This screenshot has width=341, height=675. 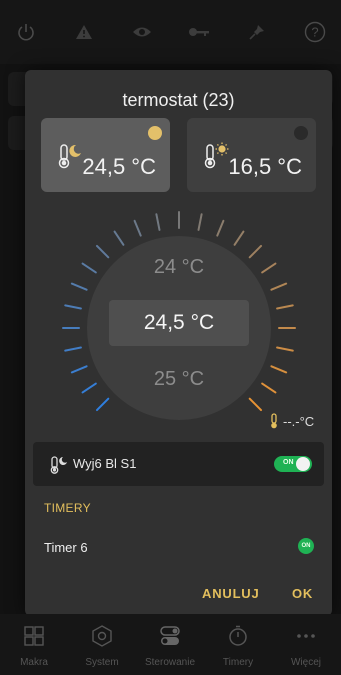 What do you see at coordinates (170, 635) in the screenshot?
I see `control-icon` at bounding box center [170, 635].